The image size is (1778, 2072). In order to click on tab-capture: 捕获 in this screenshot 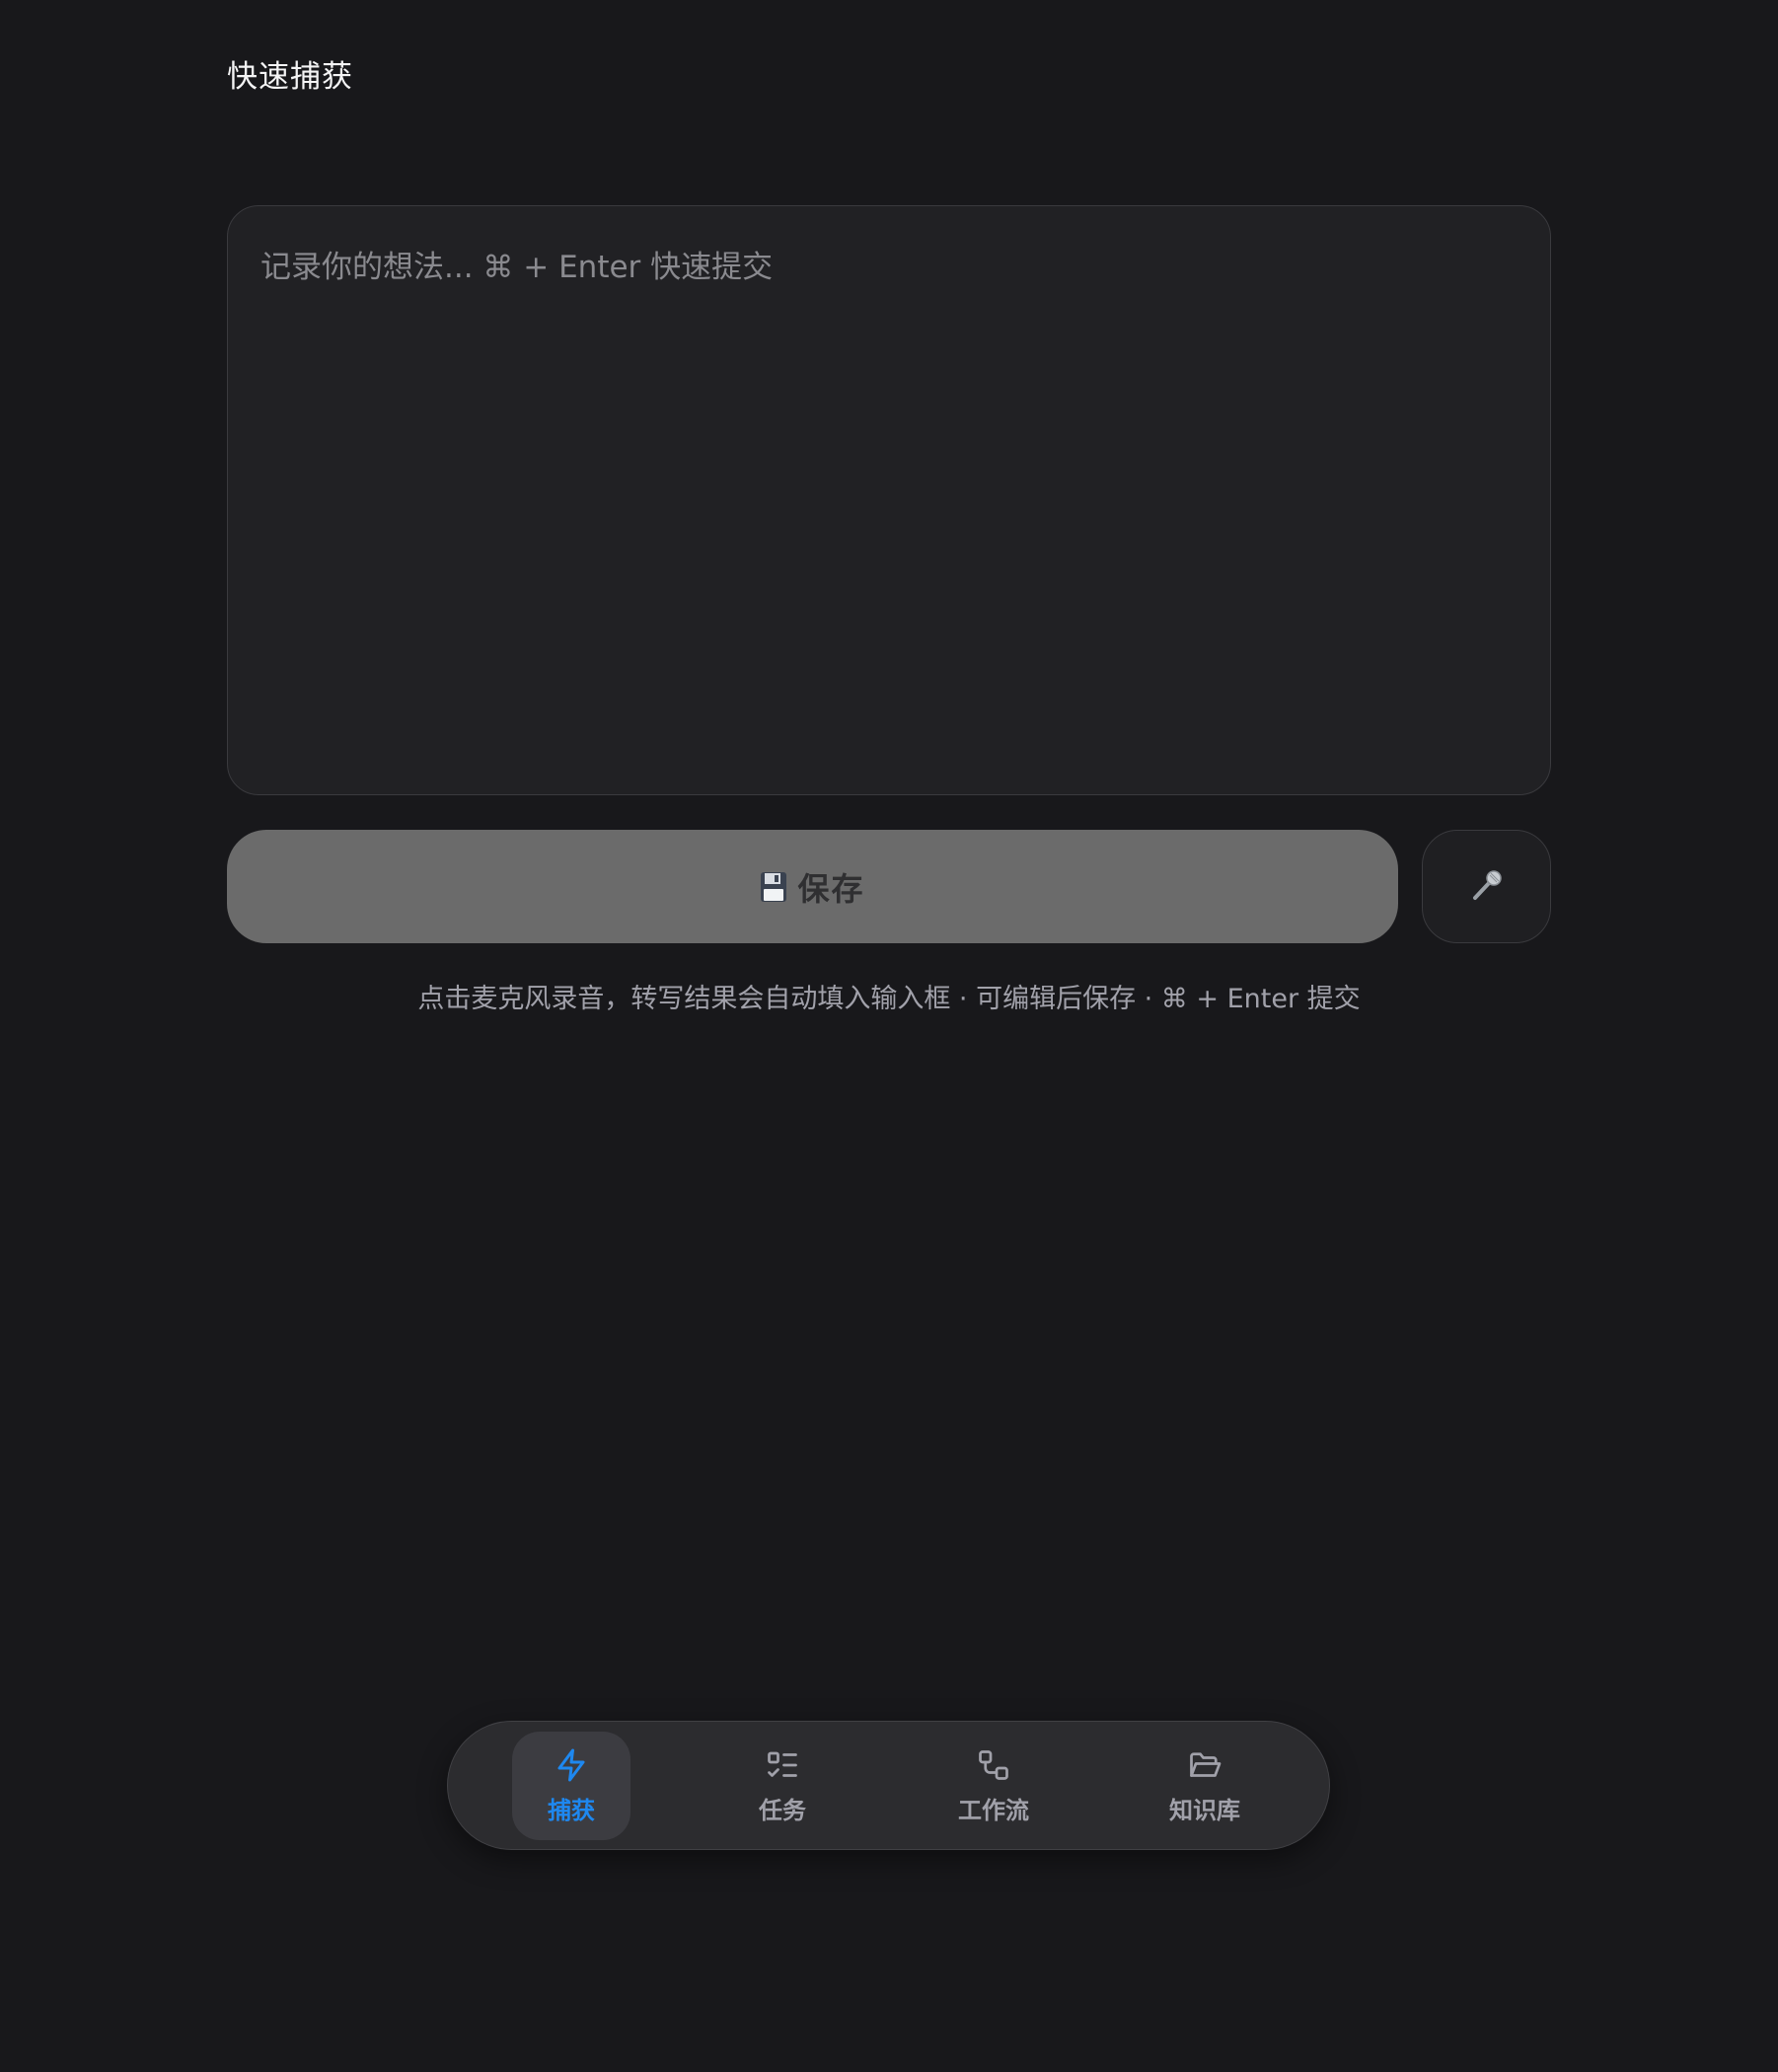, I will do `click(571, 1786)`.